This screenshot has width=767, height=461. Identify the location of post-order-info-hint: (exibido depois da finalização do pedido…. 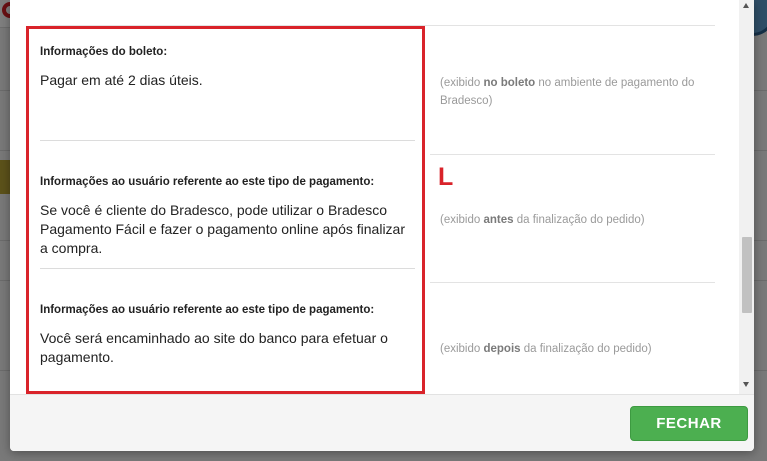
(546, 349).